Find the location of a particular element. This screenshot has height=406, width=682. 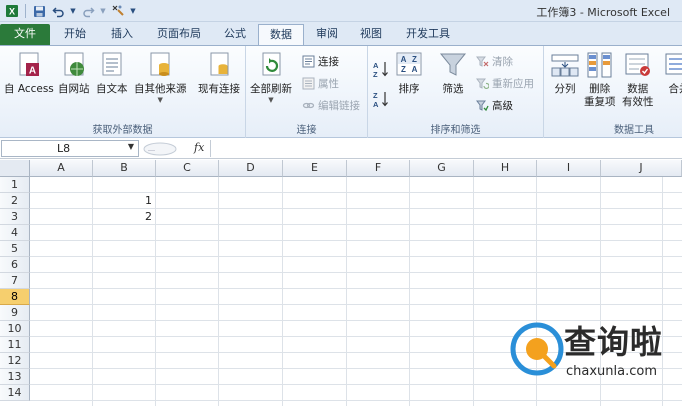

sort-dialog-icon: A ZZ A is located at coordinates (409, 64).